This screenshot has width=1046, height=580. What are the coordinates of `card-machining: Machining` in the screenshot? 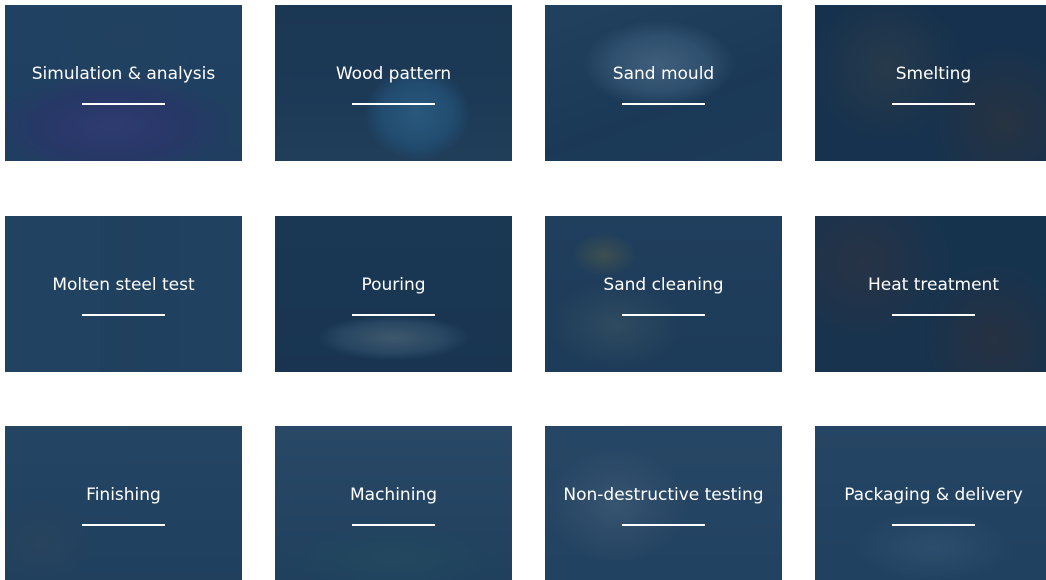 It's located at (393, 503).